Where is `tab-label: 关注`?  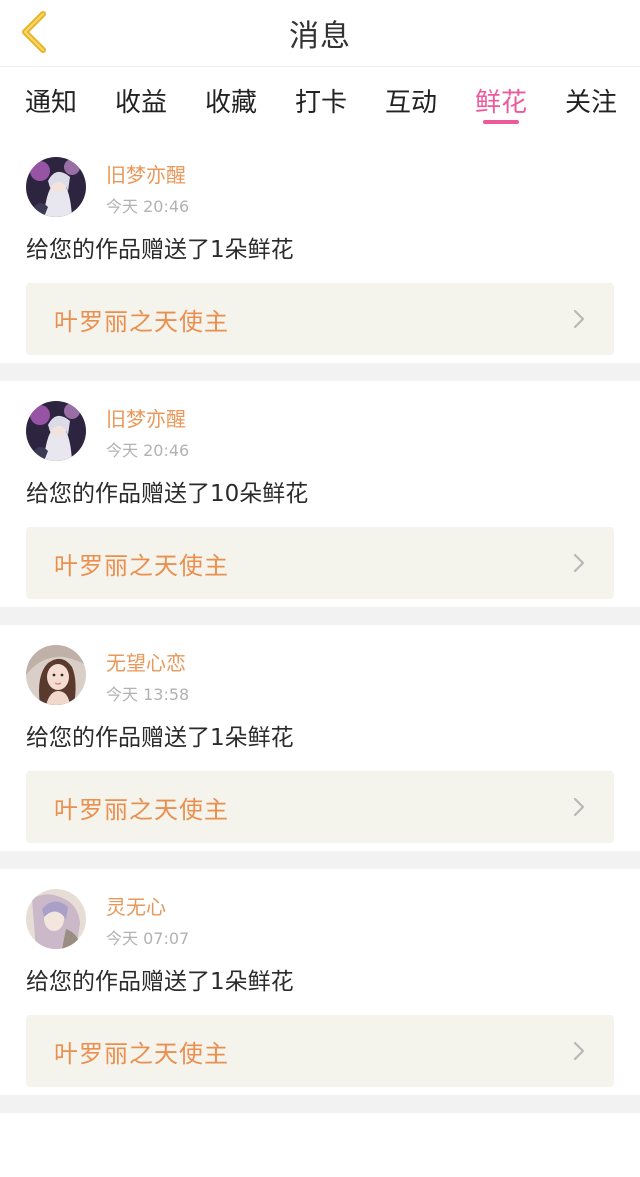 tab-label: 关注 is located at coordinates (590, 103).